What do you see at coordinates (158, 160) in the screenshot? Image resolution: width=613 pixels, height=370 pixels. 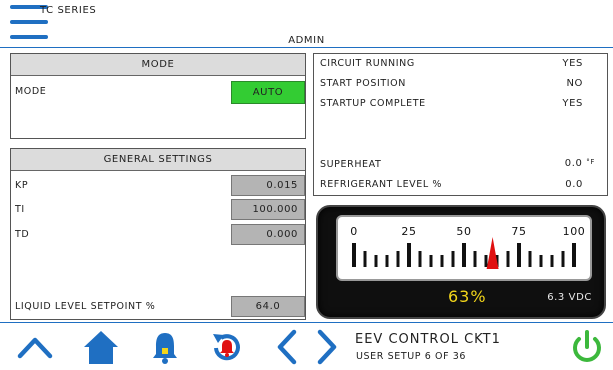 I see `general-settings-title: GENERAL SETTINGS` at bounding box center [158, 160].